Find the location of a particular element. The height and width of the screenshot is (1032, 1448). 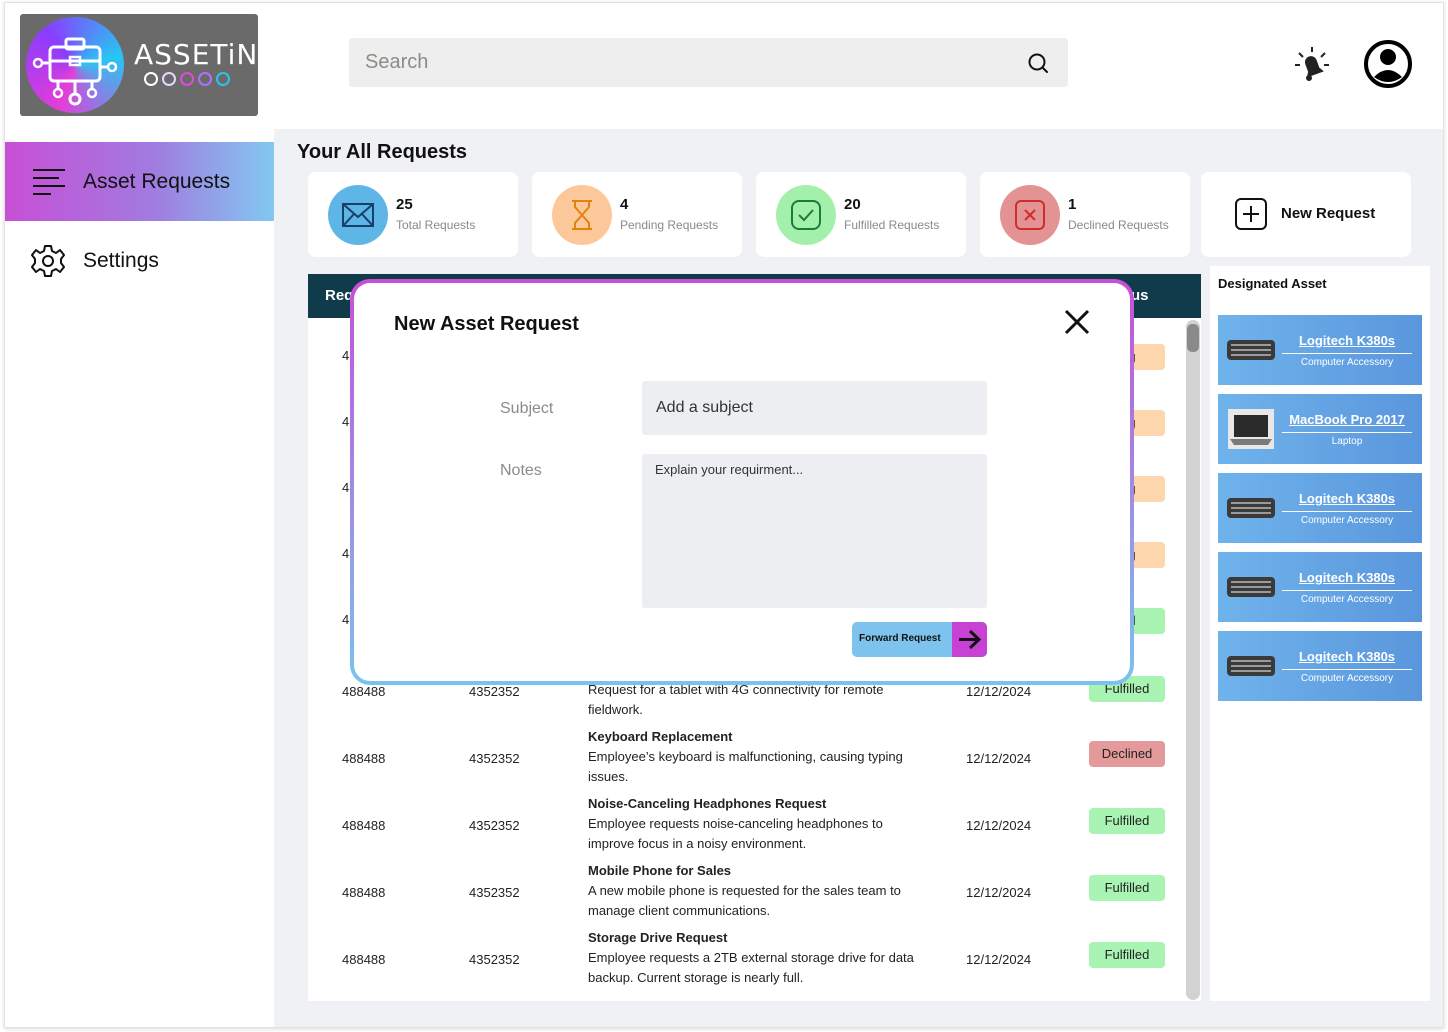

stat-value: 20 is located at coordinates (852, 204).